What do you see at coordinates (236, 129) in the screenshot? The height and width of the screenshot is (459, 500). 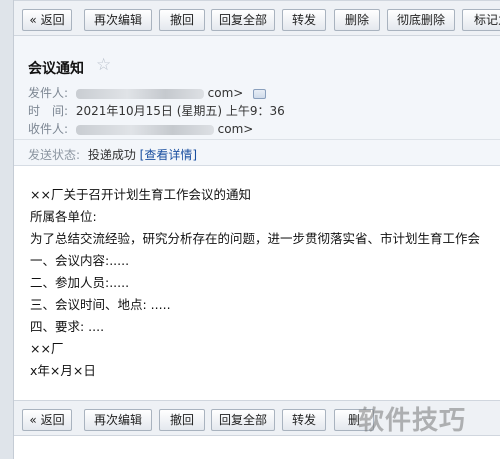 I see `recipient-address-suffix: com>` at bounding box center [236, 129].